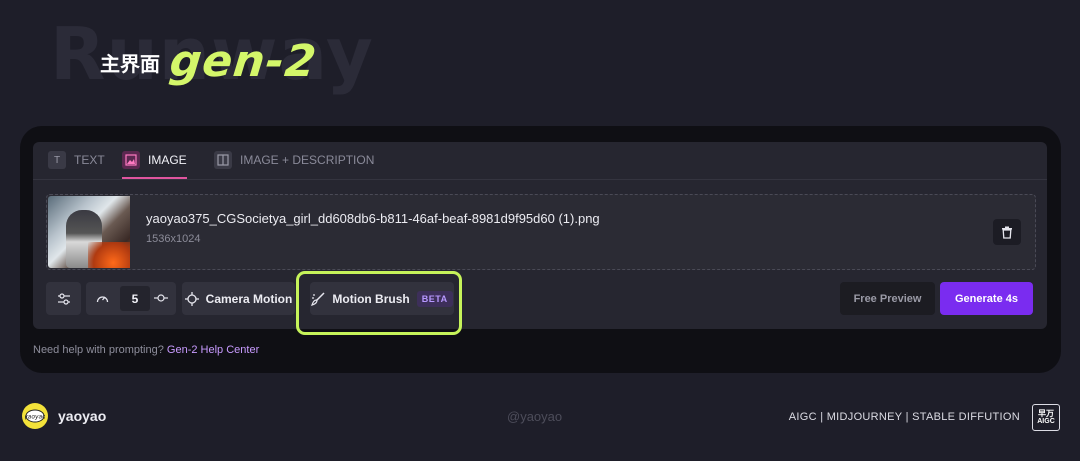 The image size is (1080, 461). I want to click on settings-button, so click(63, 298).